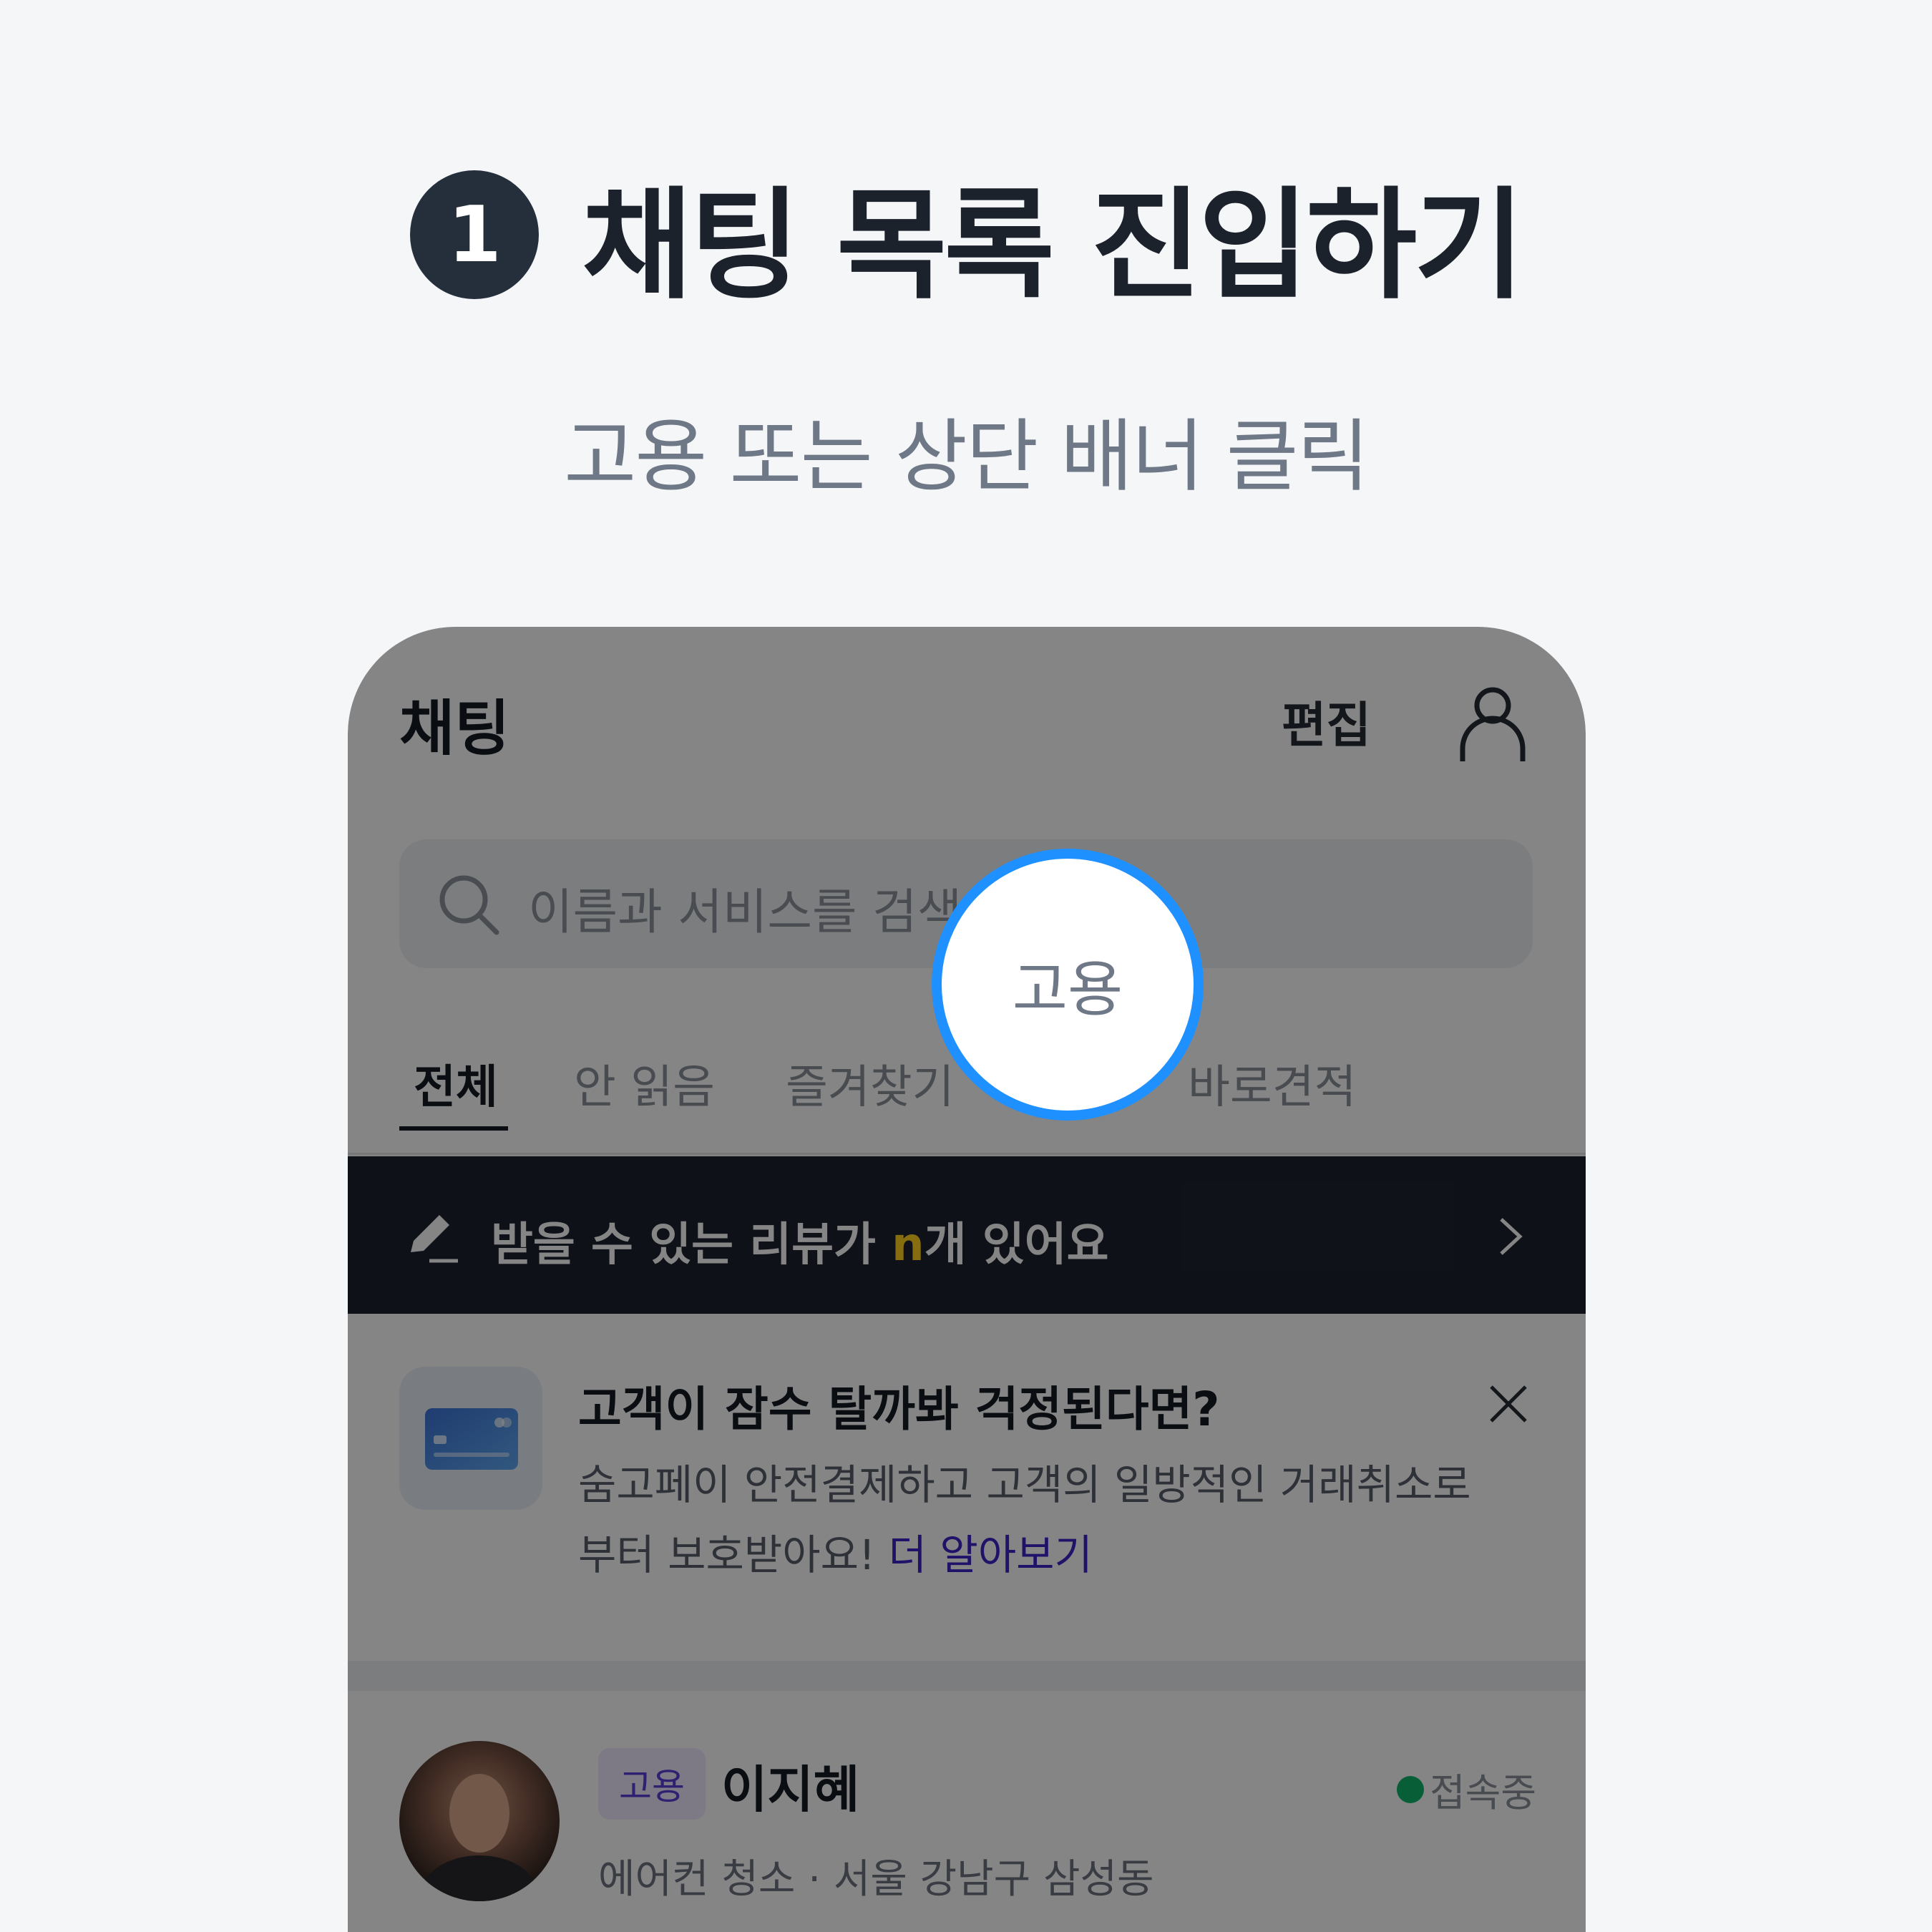 This screenshot has width=1932, height=1932. Describe the element at coordinates (908, 1245) in the screenshot. I see `review-count: n` at that location.